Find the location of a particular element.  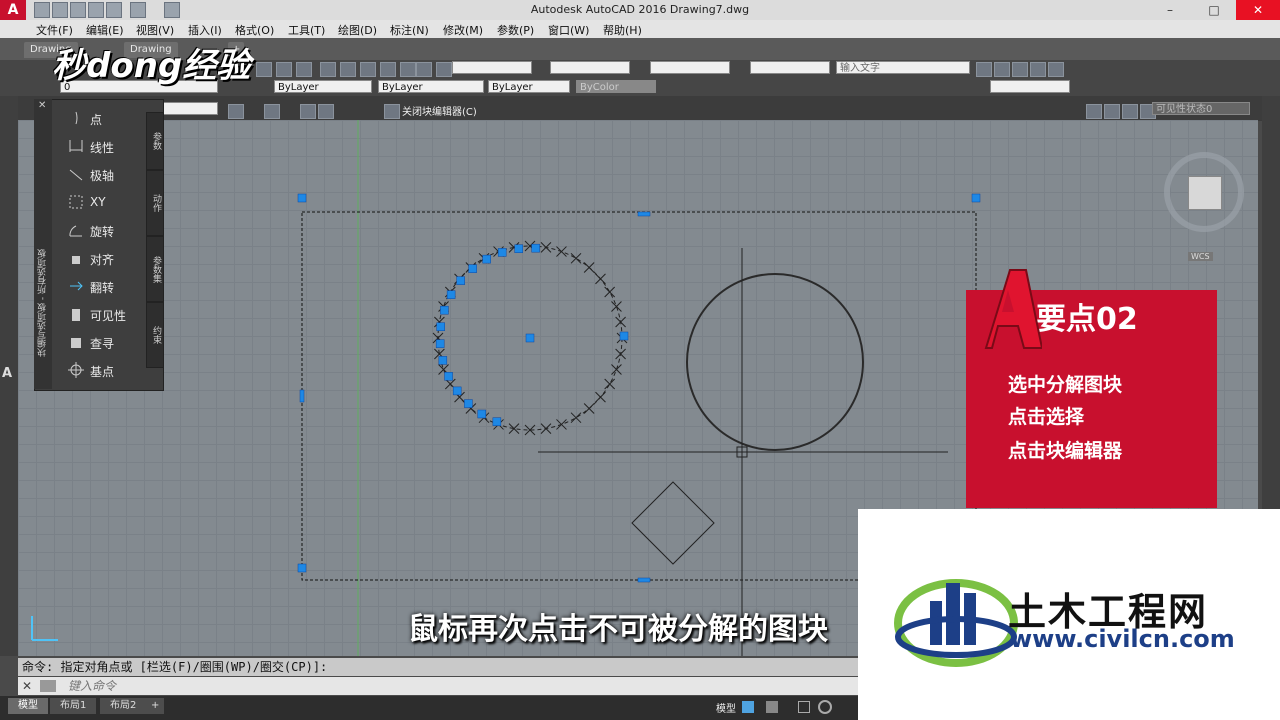

menu-draw: 绘图(D) is located at coordinates (357, 30).